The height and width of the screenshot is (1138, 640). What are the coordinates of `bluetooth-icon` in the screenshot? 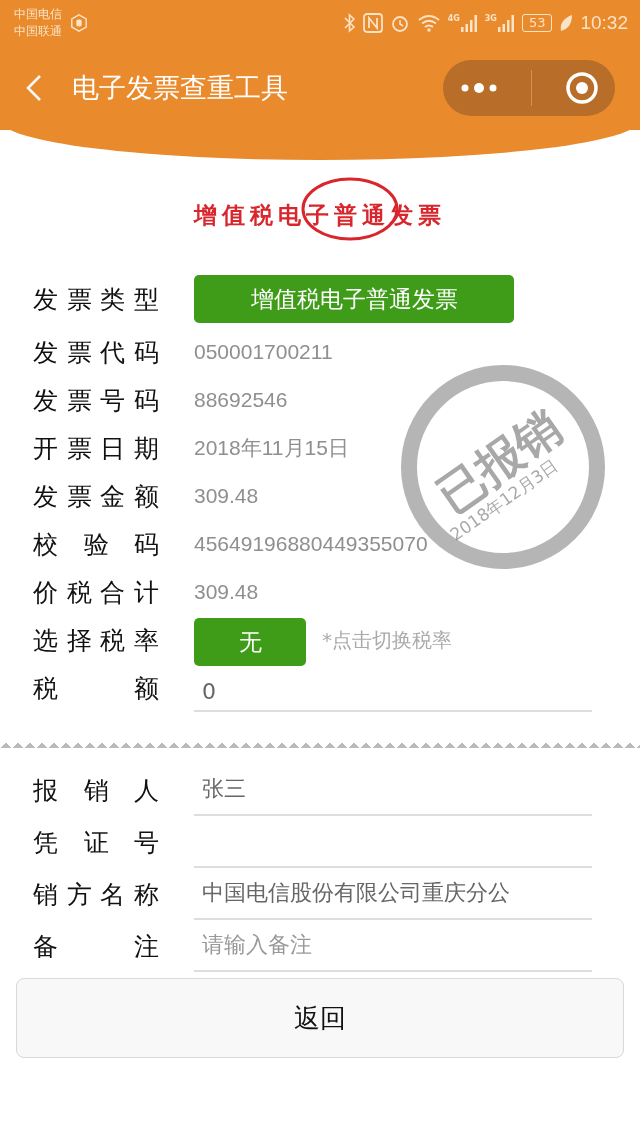 It's located at (349, 23).